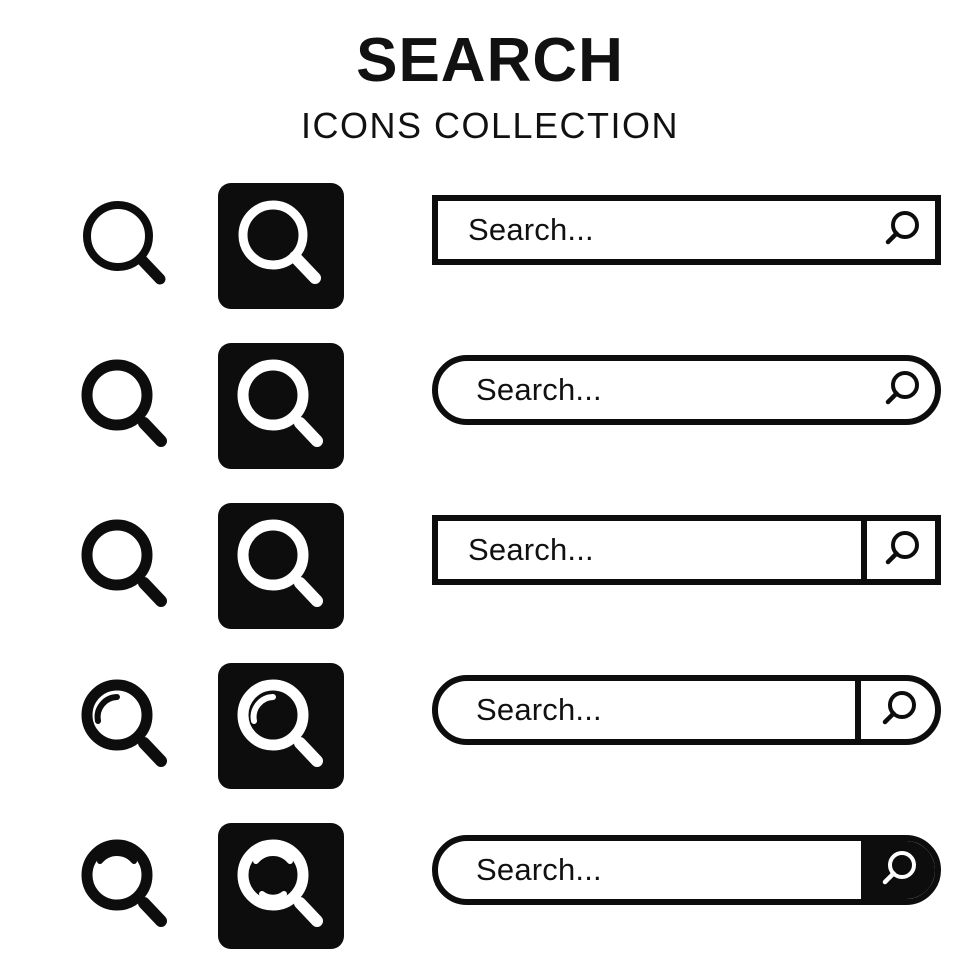  What do you see at coordinates (281, 566) in the screenshot?
I see `magnifier-thick-detached-handle-alt-inverted-icon` at bounding box center [281, 566].